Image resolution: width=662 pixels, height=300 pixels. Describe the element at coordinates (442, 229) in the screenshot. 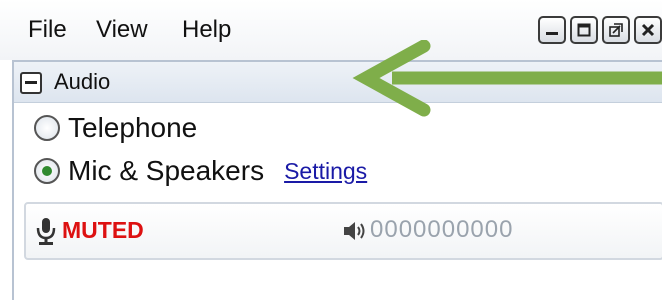

I see `speaker-level-meter: 0000000000` at that location.